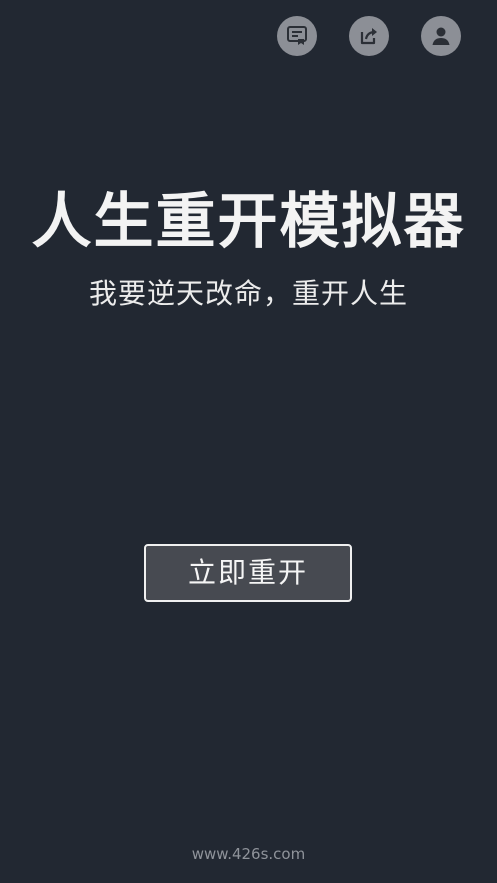  Describe the element at coordinates (248, 222) in the screenshot. I see `page-title: 人生重开模拟器` at that location.